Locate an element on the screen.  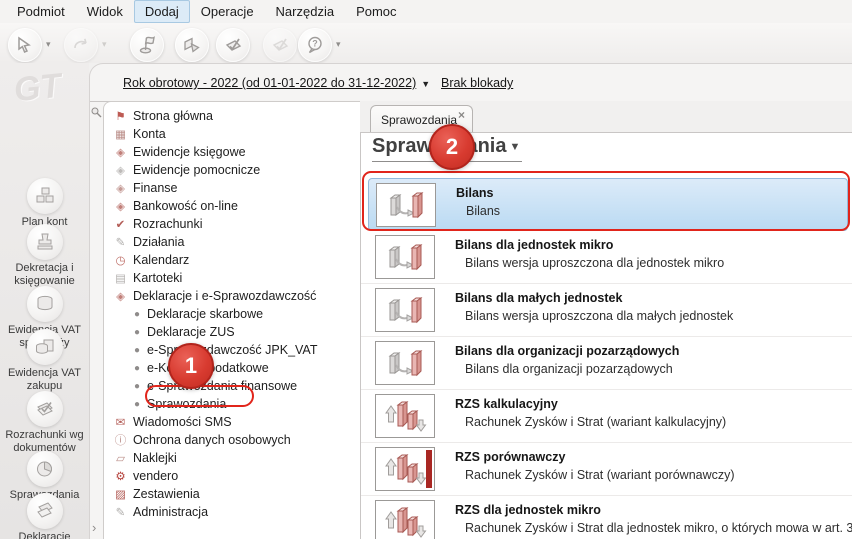
gt-logo: GT is located at coordinates (38, 88).